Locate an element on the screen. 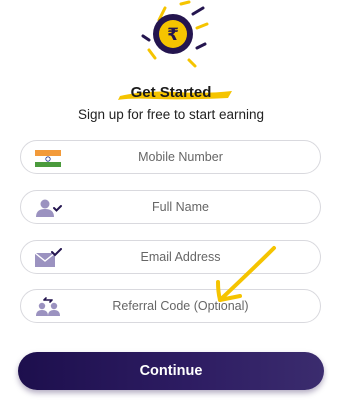 This screenshot has width=342, height=400. title-area: Get Started is located at coordinates (171, 94).